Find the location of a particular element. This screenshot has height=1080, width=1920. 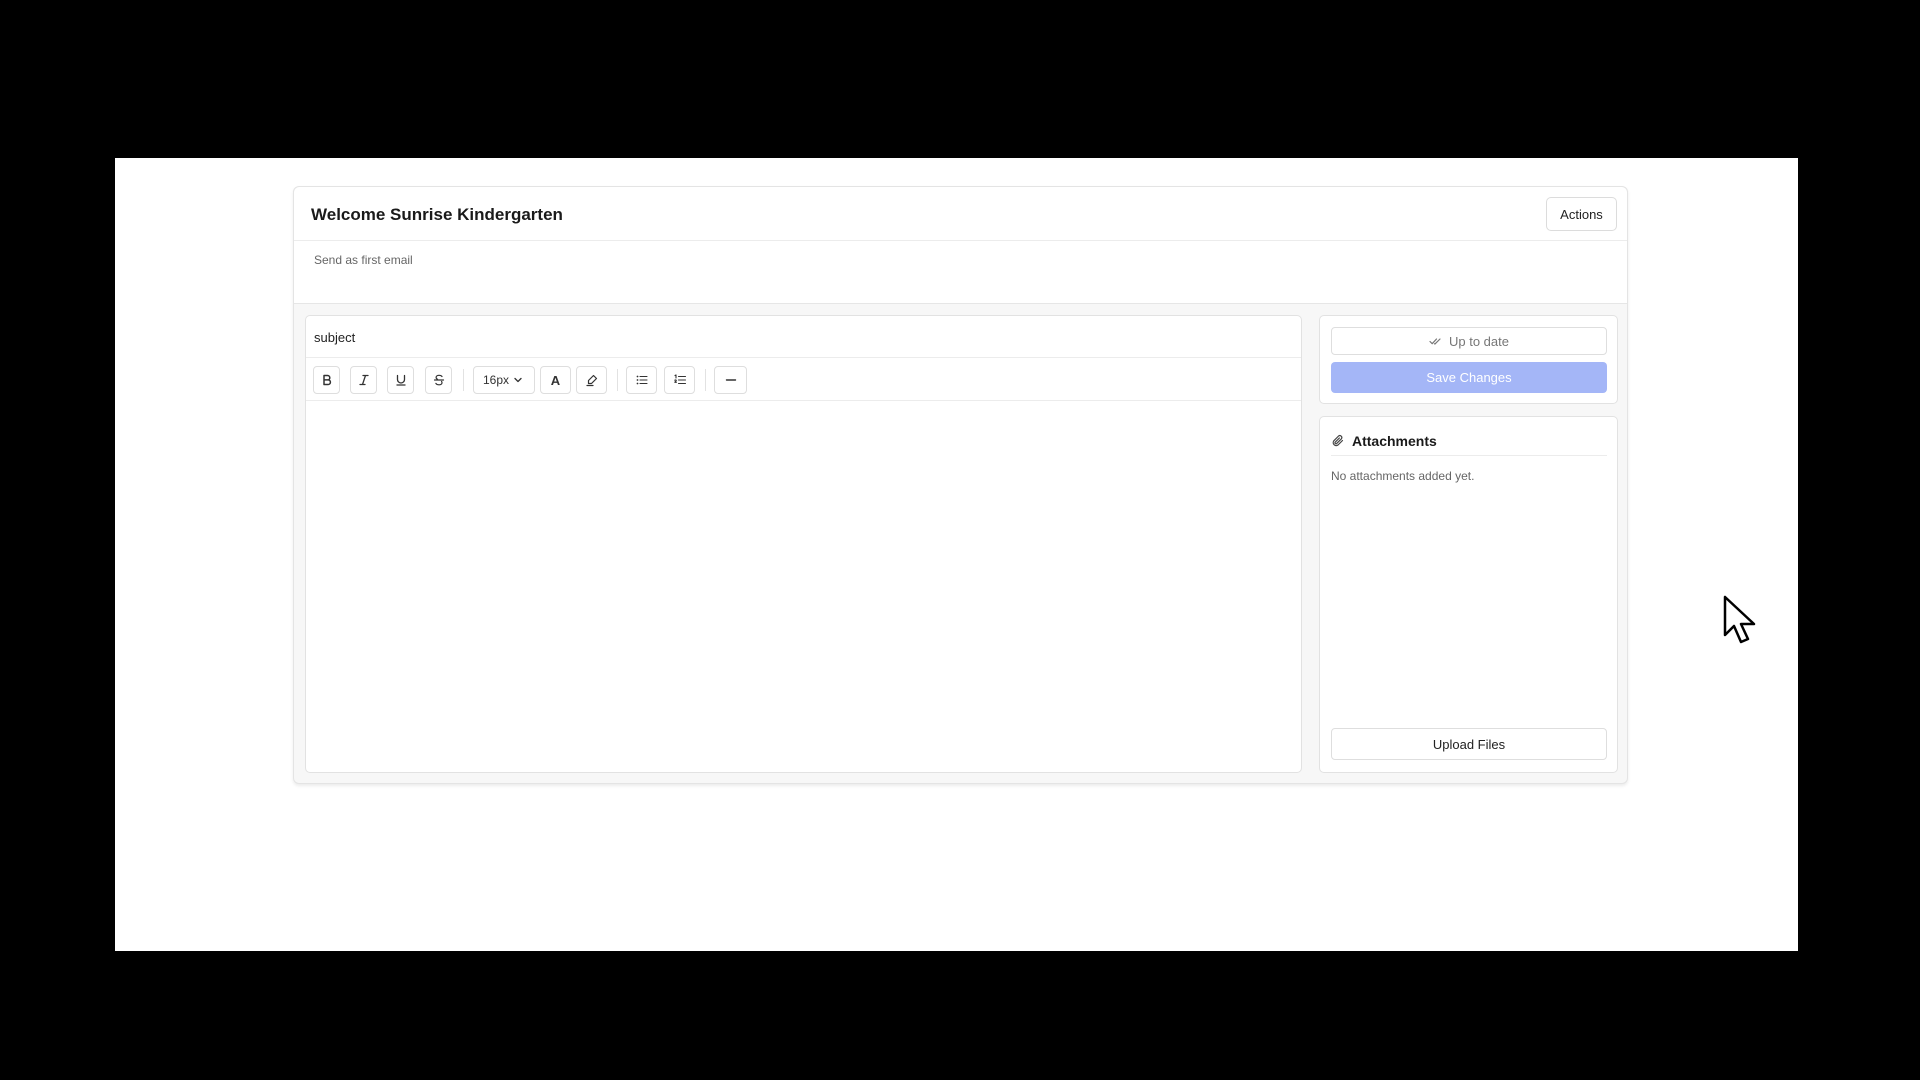

upload-files-button: Upload Files is located at coordinates (1469, 744).